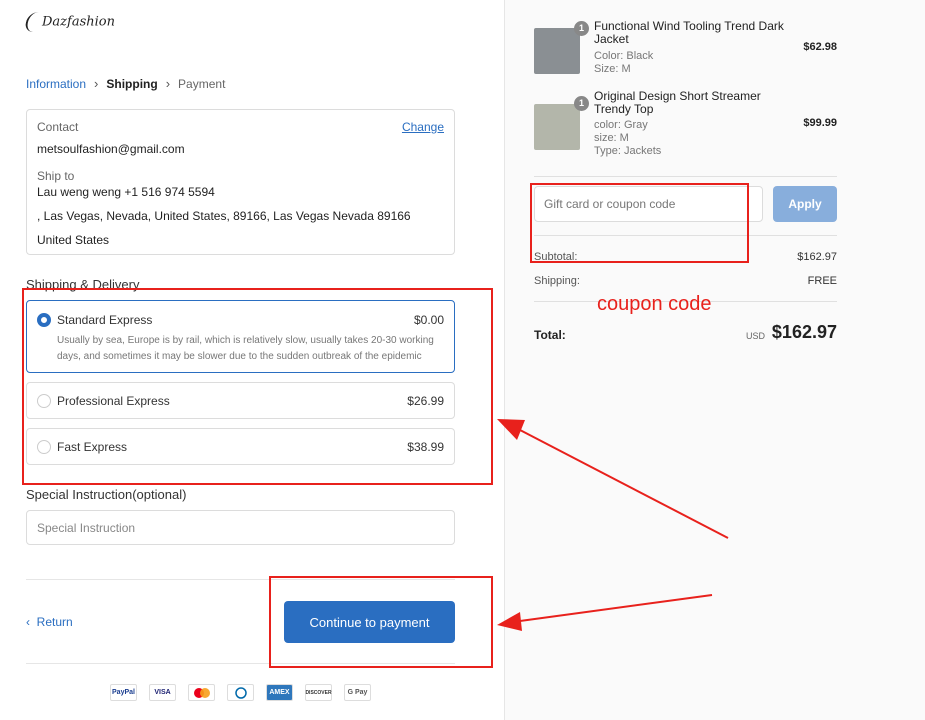  Describe the element at coordinates (613, 479) in the screenshot. I see `arrow-to-shipping-icon` at that location.